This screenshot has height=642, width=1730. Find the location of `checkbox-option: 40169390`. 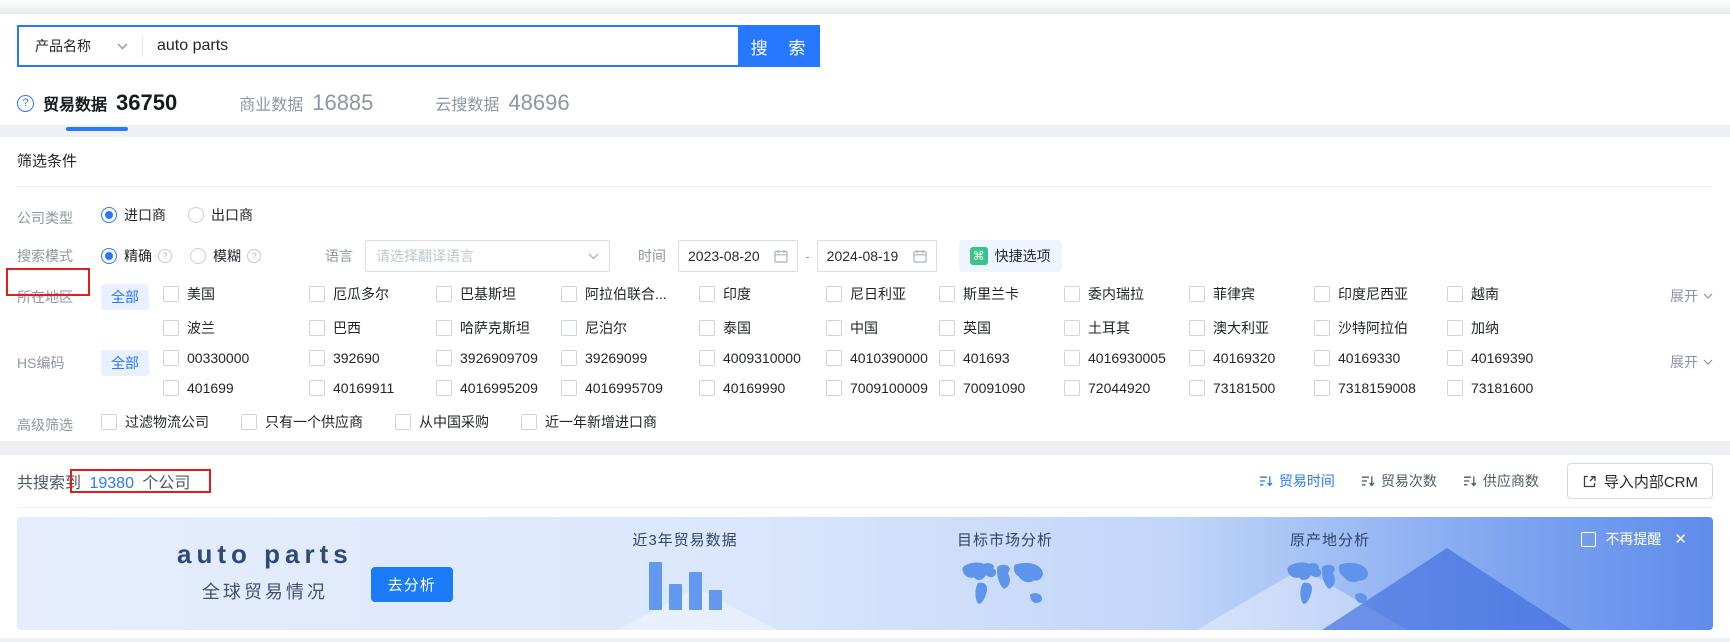

checkbox-option: 40169390 is located at coordinates (1558, 358).